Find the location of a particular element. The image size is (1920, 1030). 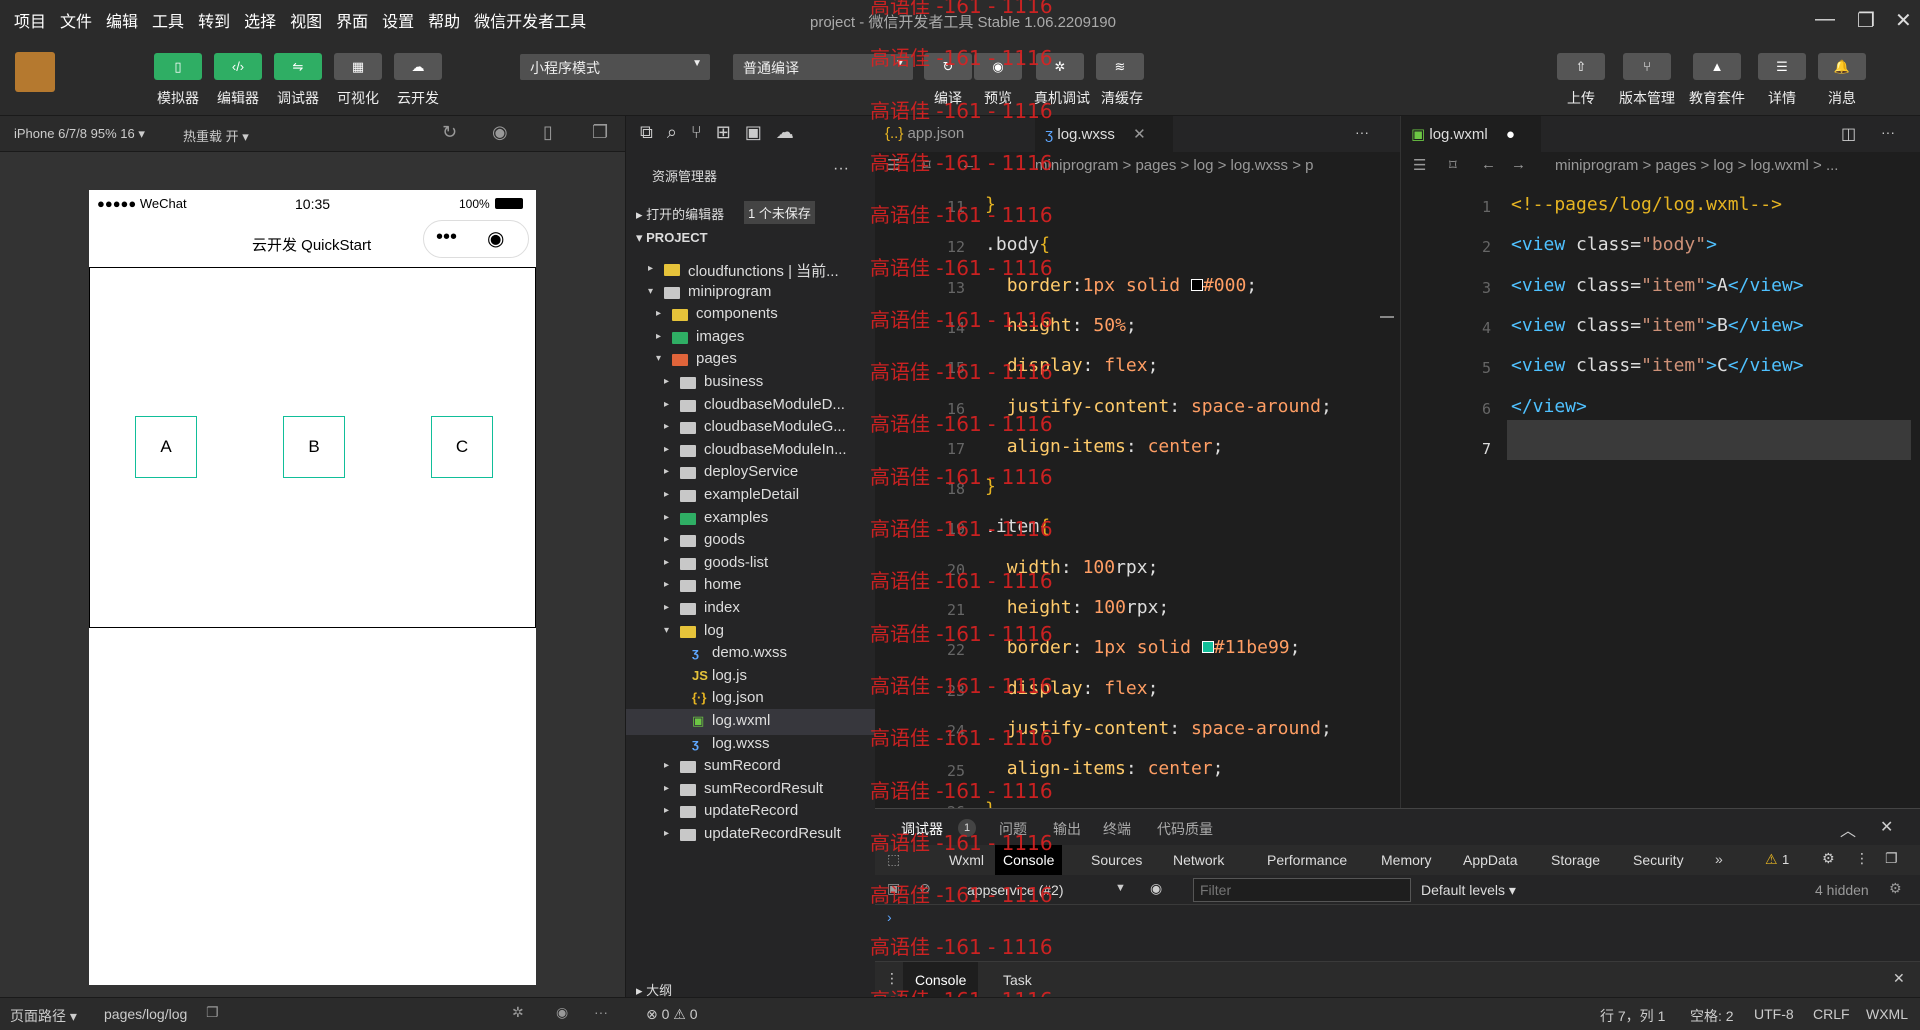

list-icon: ☰ is located at coordinates (1419, 165).